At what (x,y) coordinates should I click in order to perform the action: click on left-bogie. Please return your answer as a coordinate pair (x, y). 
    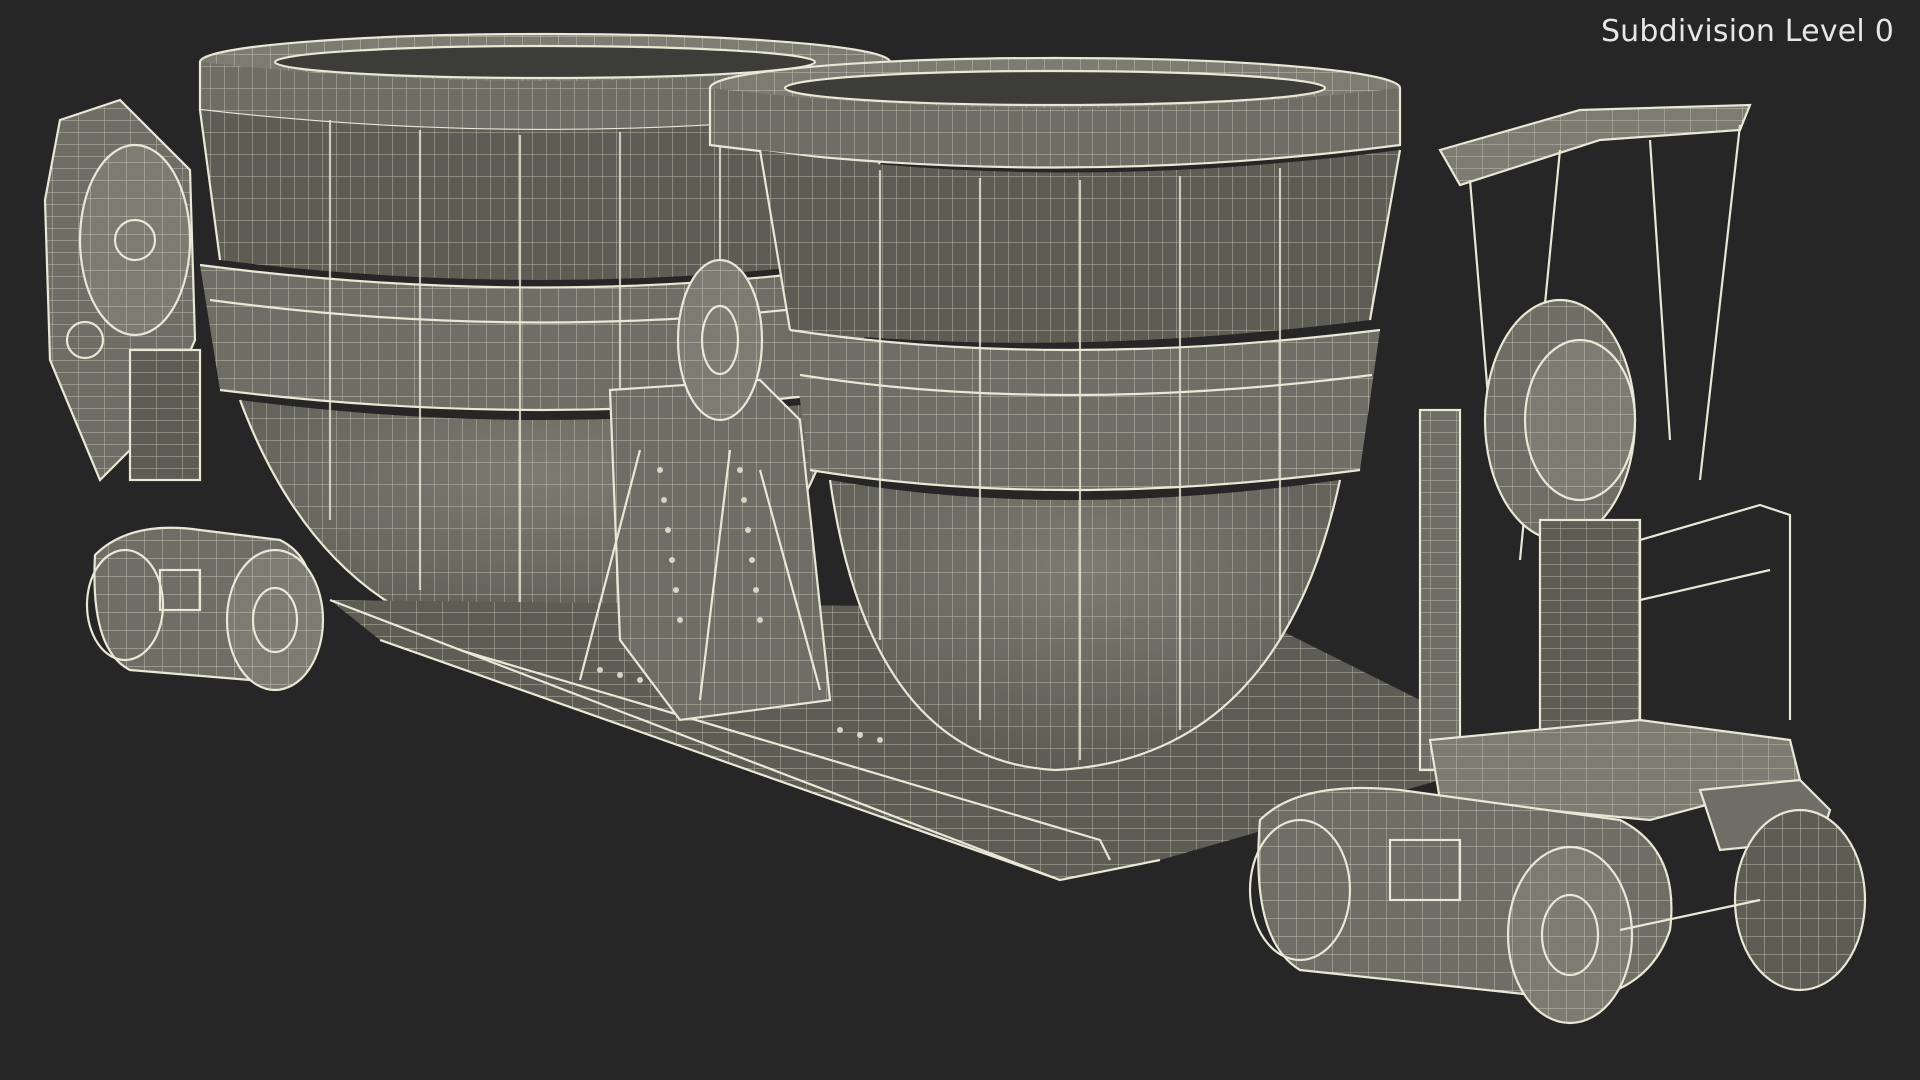
    Looking at the image, I should click on (205, 609).